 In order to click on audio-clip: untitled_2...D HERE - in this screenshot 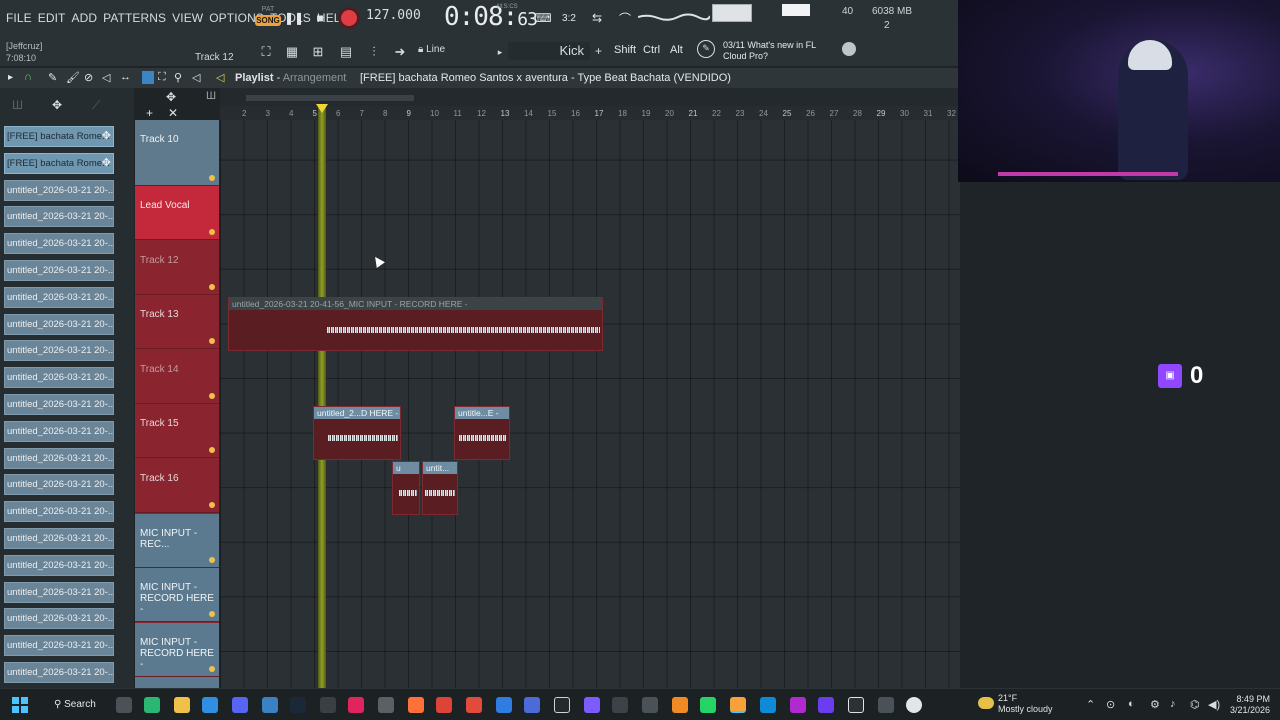, I will do `click(357, 433)`.